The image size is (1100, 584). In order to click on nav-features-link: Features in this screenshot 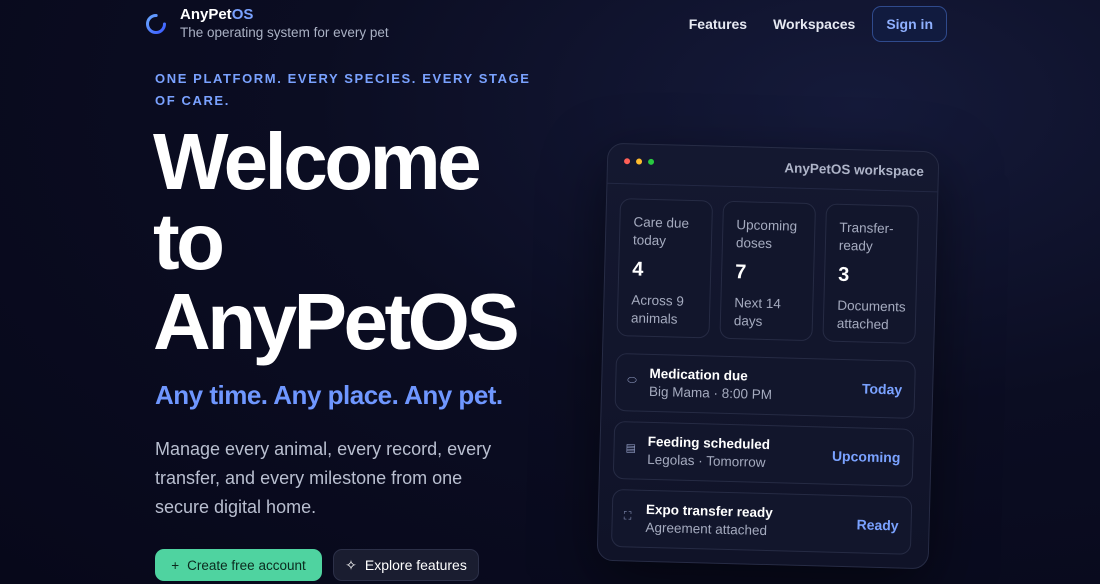, I will do `click(718, 24)`.